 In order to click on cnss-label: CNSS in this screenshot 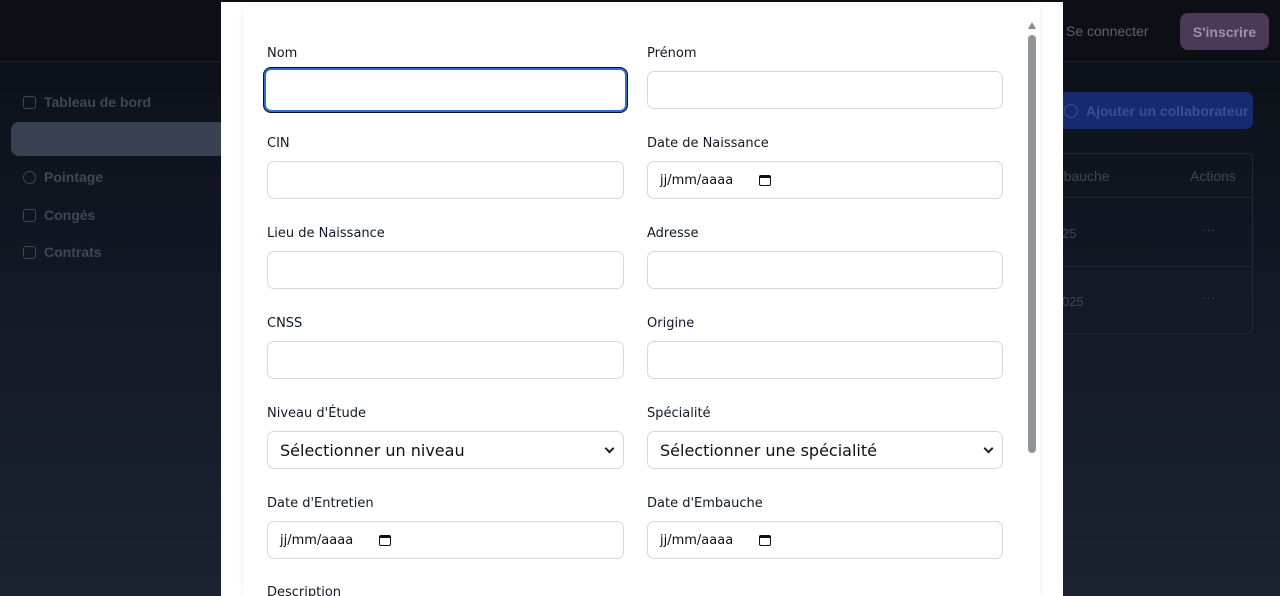, I will do `click(285, 323)`.